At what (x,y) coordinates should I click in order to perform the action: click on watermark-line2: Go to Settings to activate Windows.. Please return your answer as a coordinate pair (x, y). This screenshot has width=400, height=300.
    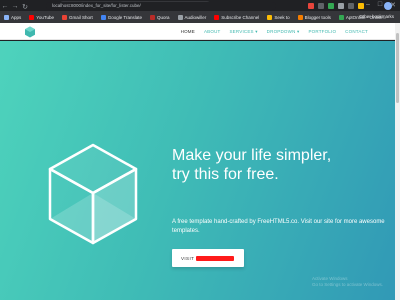
    Looking at the image, I should click on (348, 284).